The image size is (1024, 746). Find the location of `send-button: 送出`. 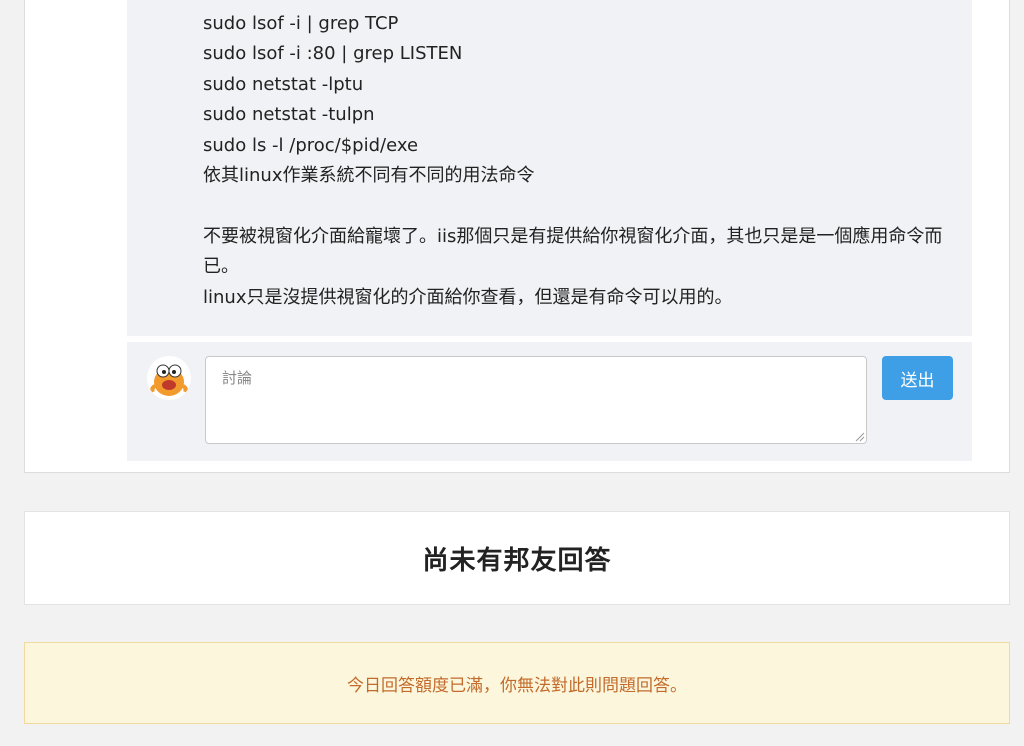

send-button: 送出 is located at coordinates (917, 378).